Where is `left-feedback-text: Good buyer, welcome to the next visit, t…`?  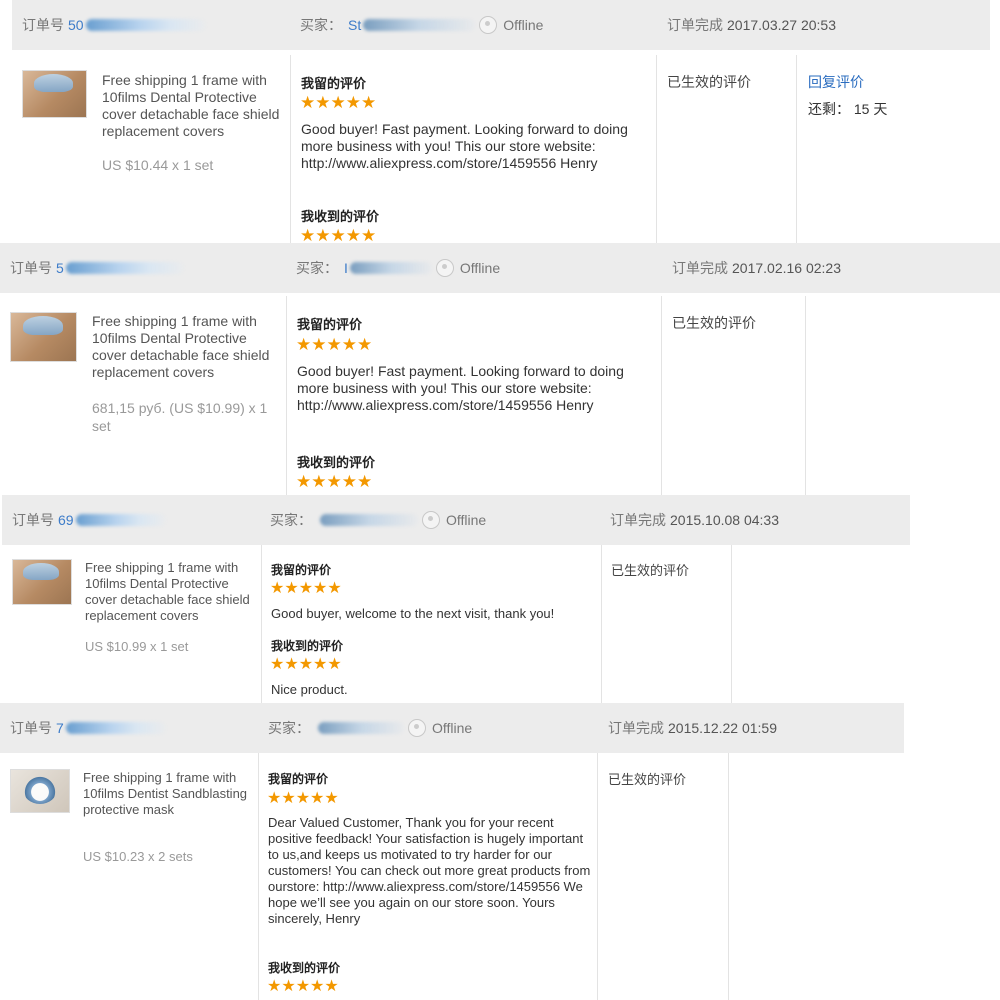 left-feedback-text: Good buyer, welcome to the next visit, t… is located at coordinates (413, 613).